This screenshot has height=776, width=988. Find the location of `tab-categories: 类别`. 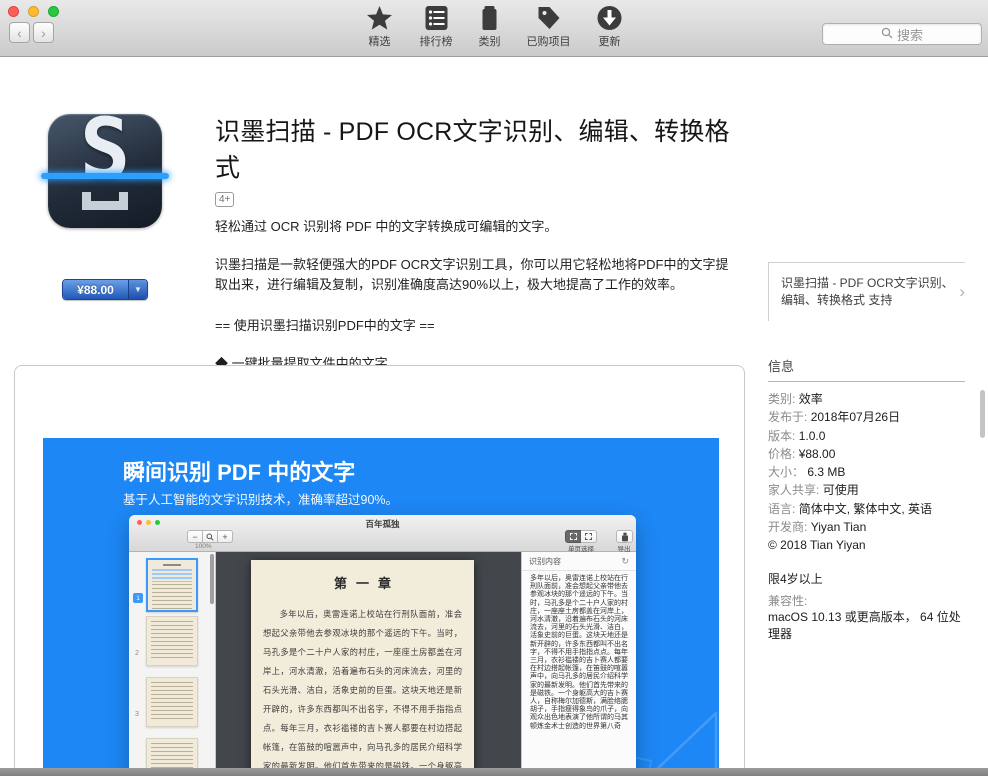

tab-categories: 类别 is located at coordinates (490, 27).